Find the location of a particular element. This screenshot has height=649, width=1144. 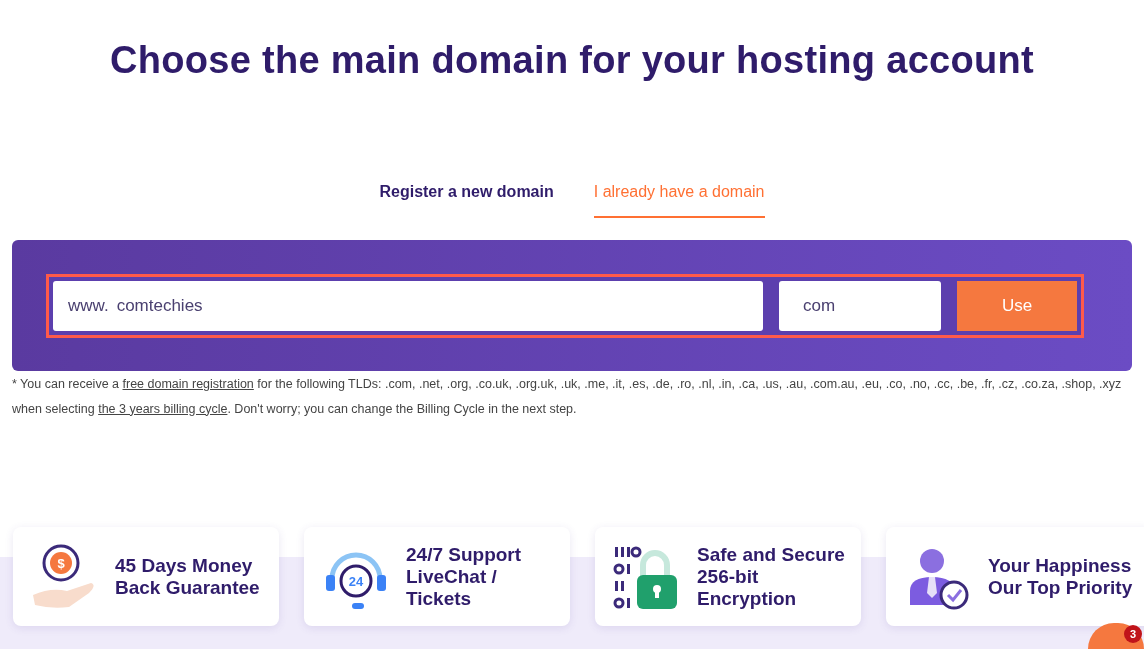

money-back-icon is located at coordinates (63, 576).